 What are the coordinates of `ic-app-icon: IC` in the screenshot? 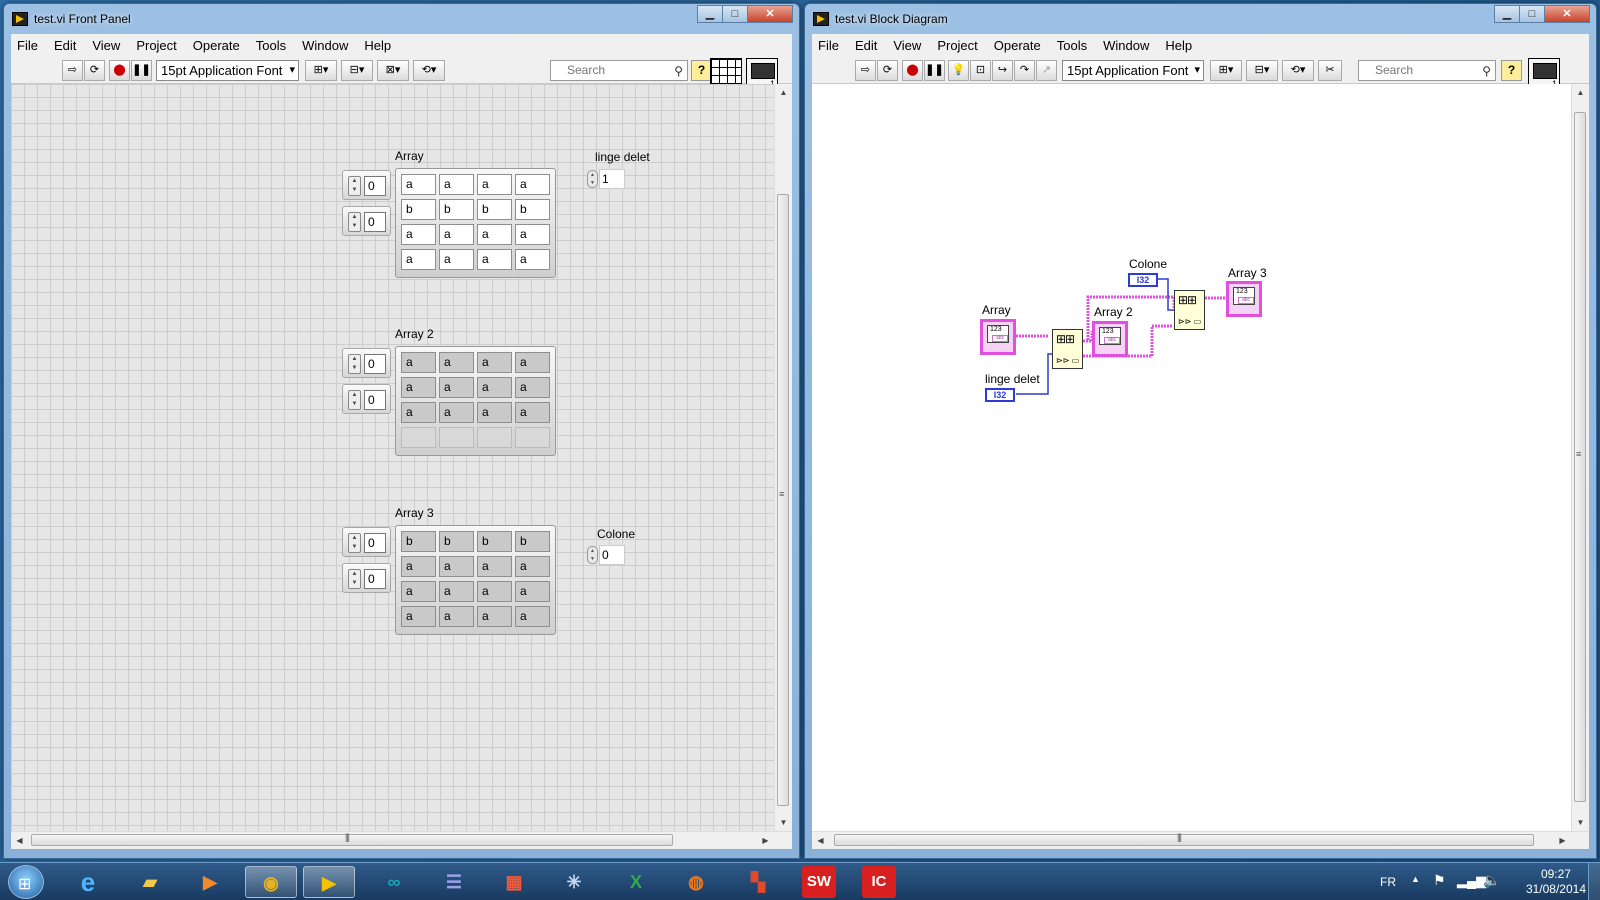 It's located at (879, 882).